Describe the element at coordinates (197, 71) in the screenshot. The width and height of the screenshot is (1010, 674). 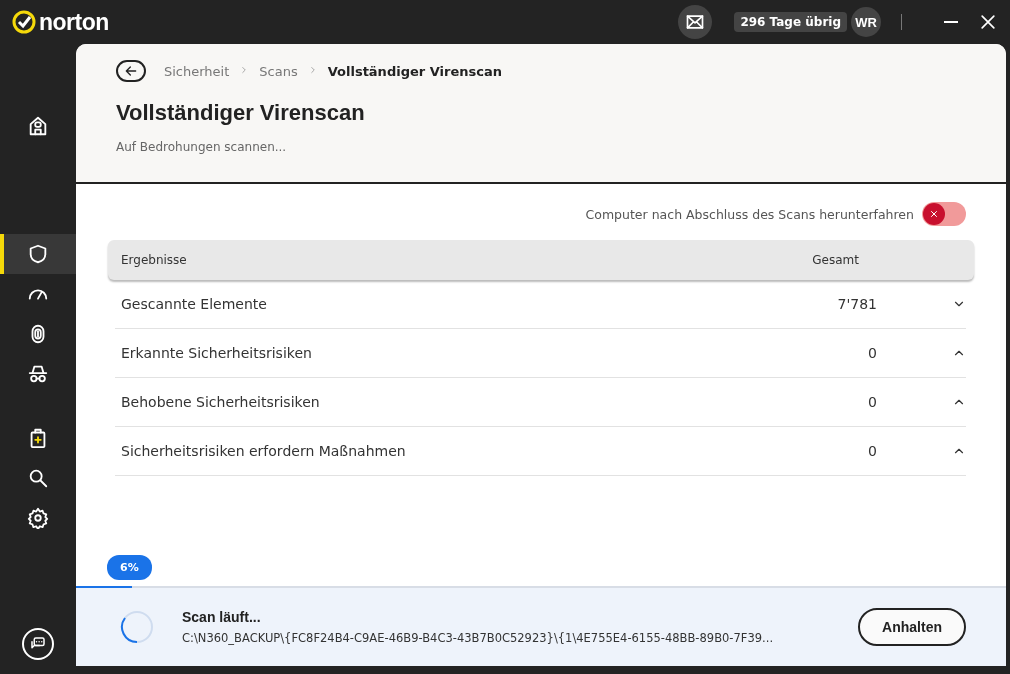
I see `breadcrumb-link: Sicherheit` at that location.